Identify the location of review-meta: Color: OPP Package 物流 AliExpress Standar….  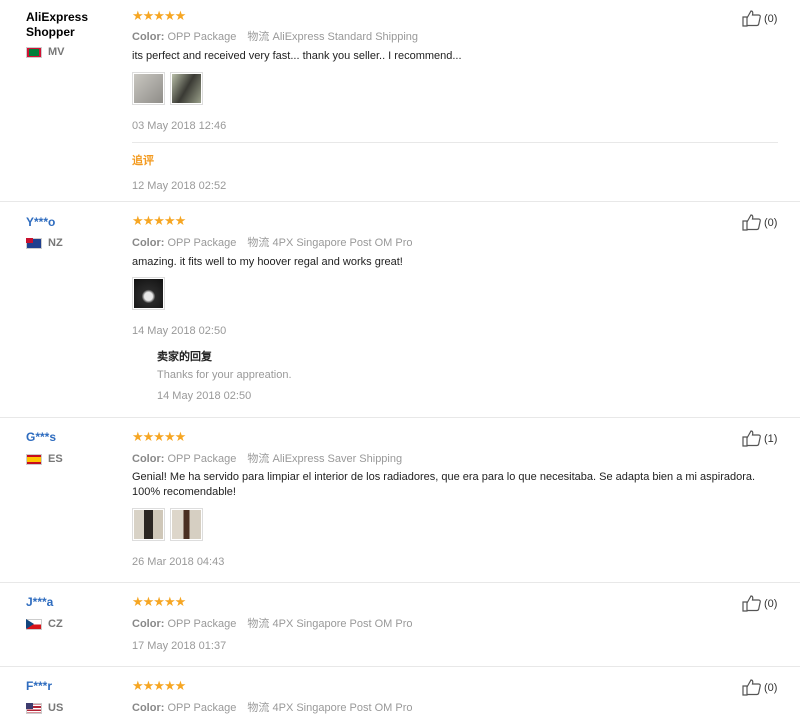
(275, 36).